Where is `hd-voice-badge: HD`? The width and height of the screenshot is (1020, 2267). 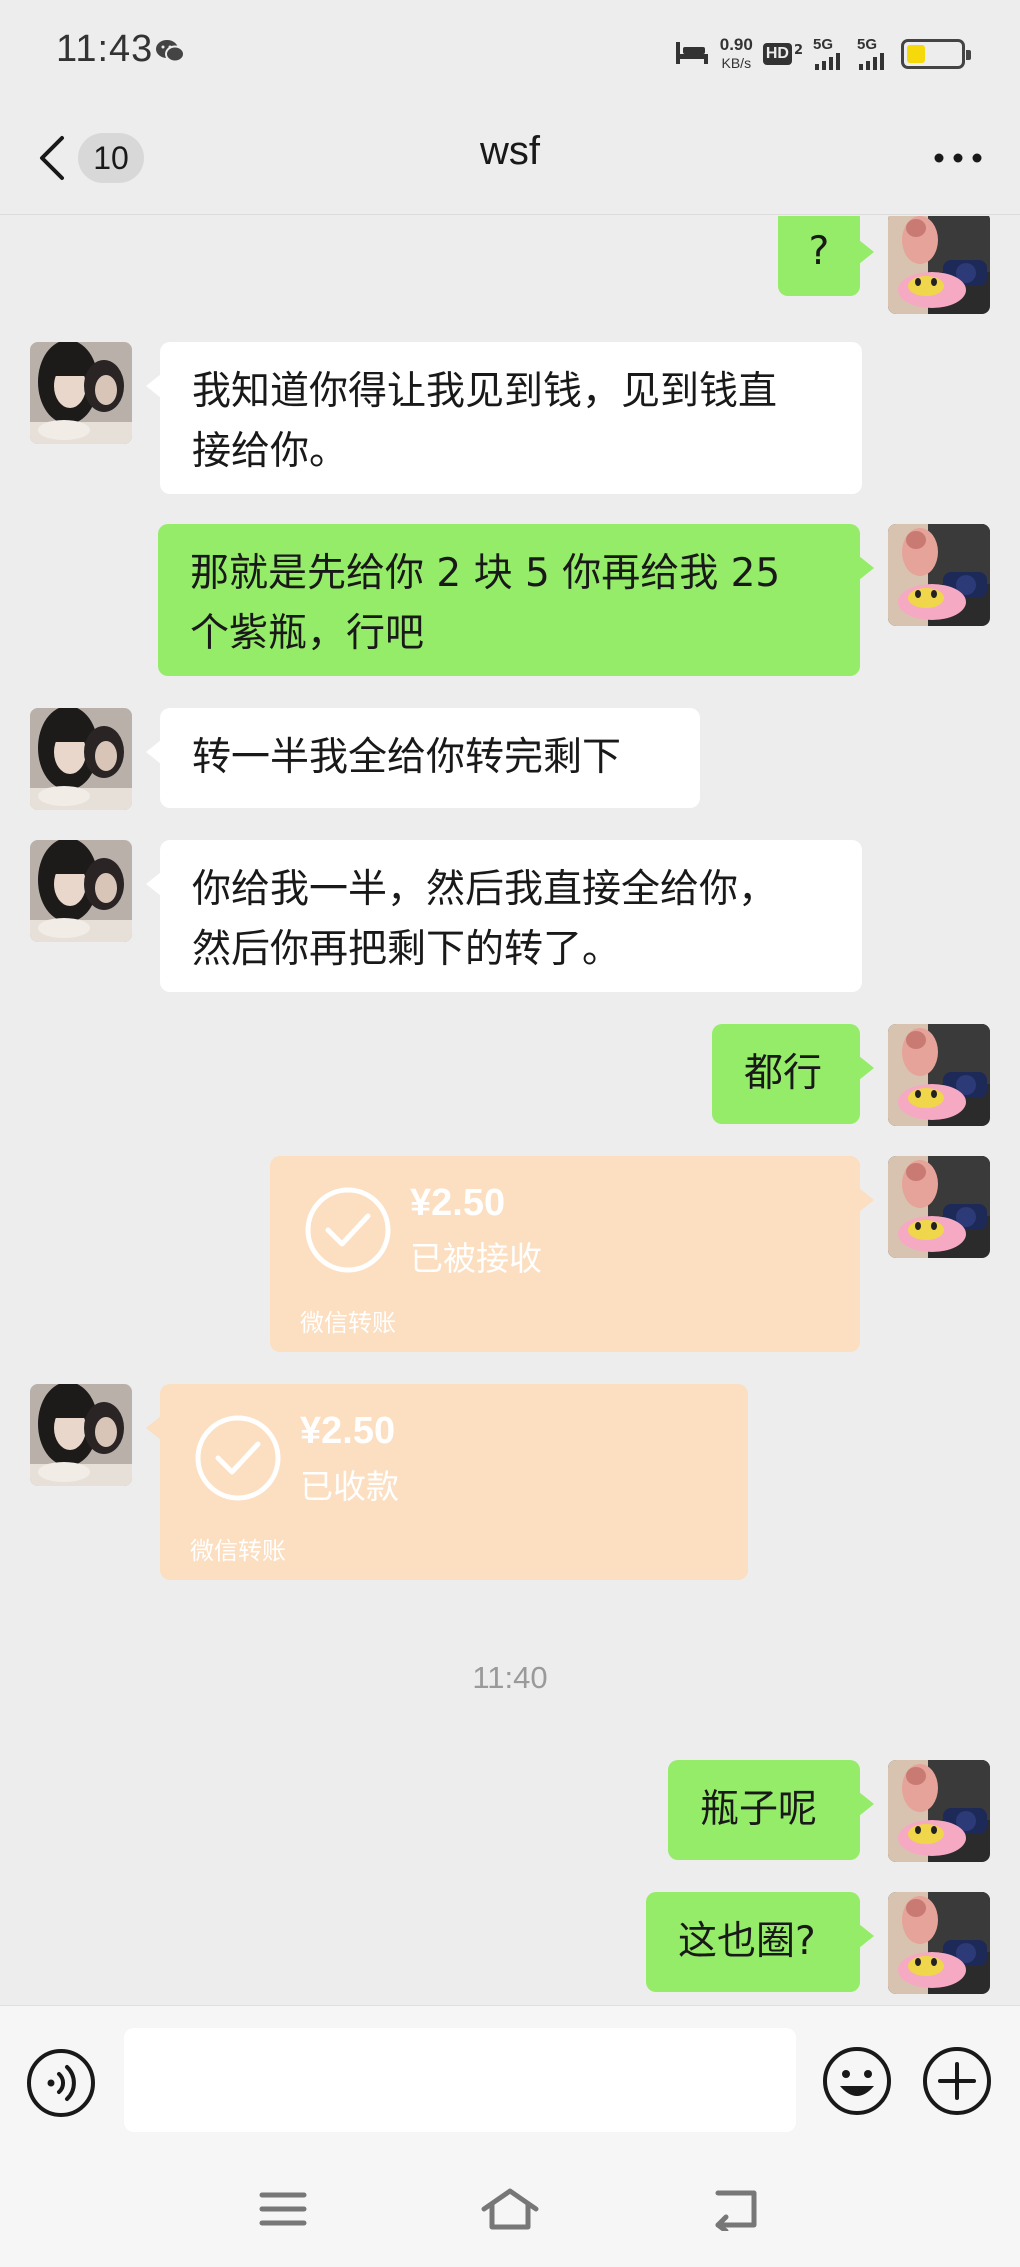 hd-voice-badge: HD is located at coordinates (777, 54).